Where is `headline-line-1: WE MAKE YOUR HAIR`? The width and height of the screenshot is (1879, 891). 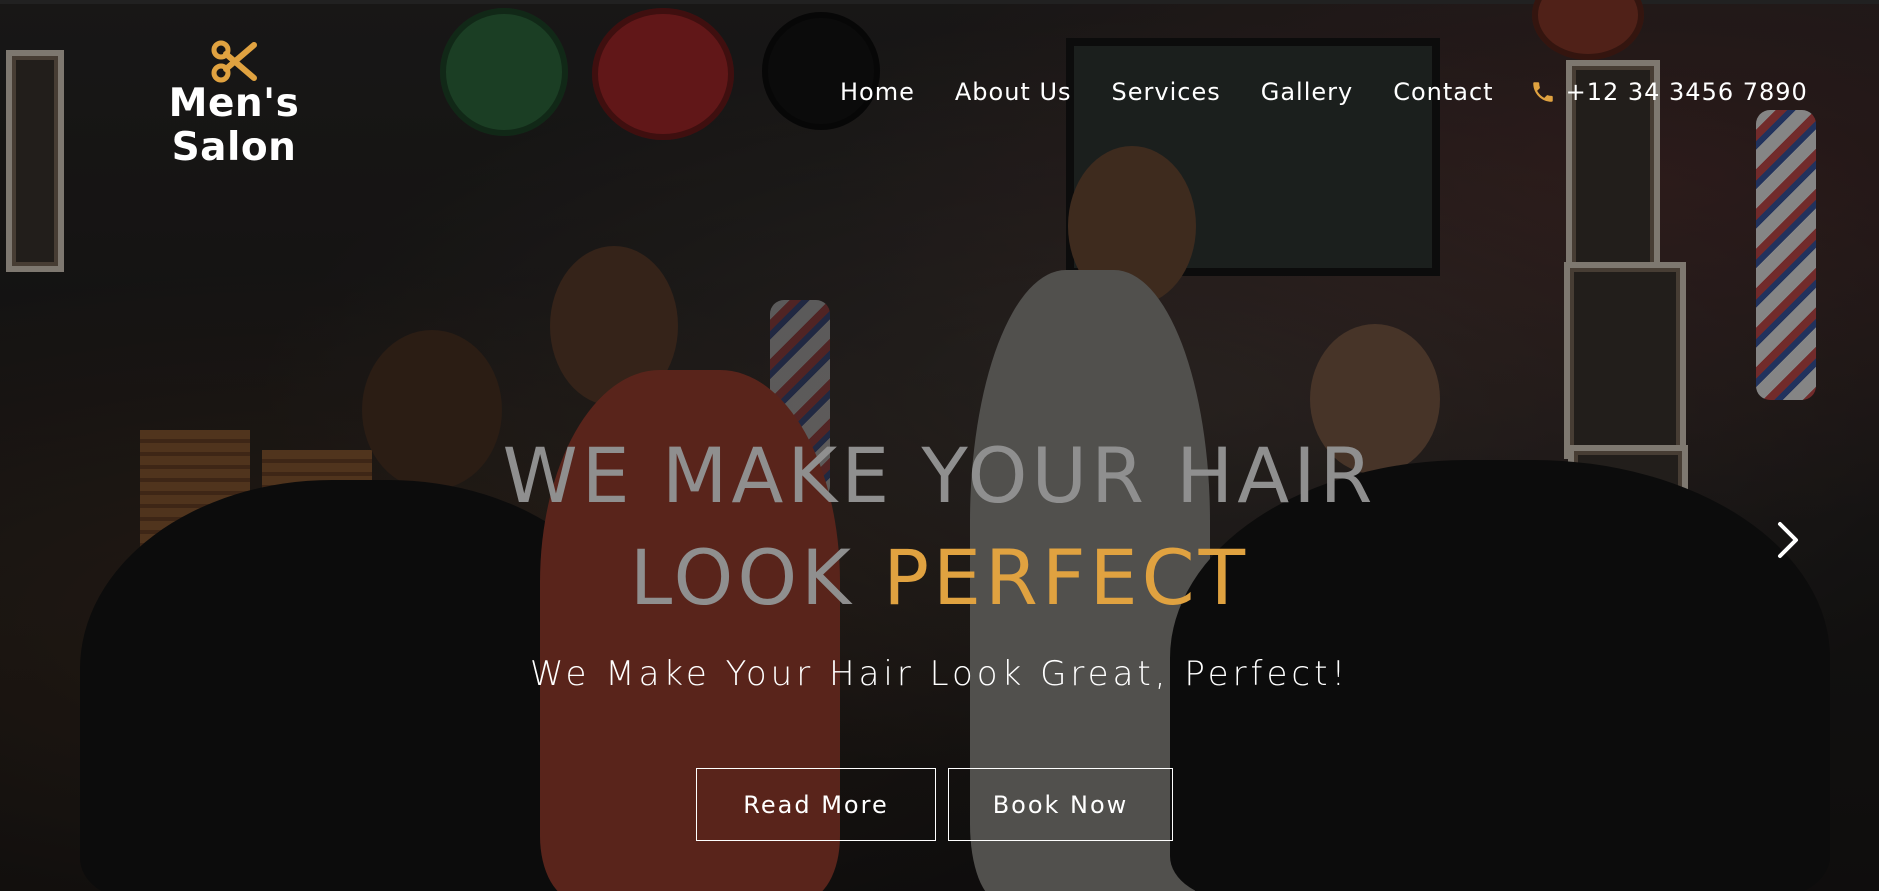 headline-line-1: WE MAKE YOUR HAIR is located at coordinates (939, 475).